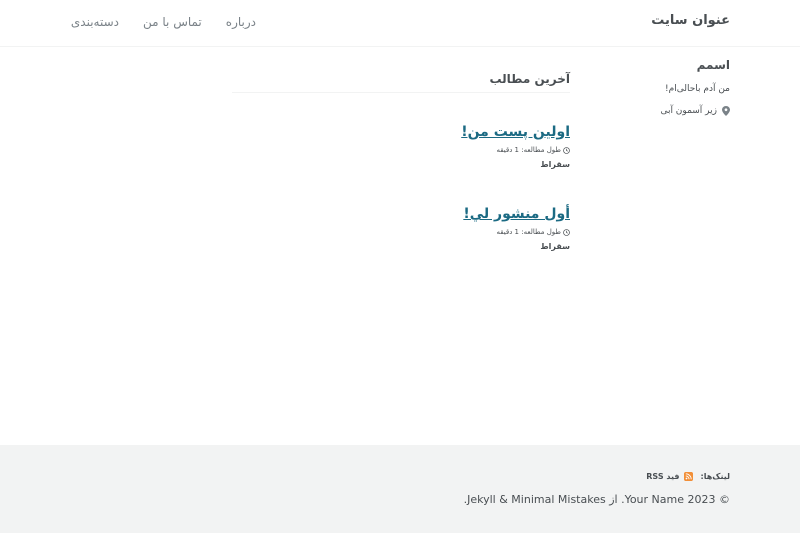 This screenshot has width=800, height=533. What do you see at coordinates (401, 145) in the screenshot?
I see `post-item: اولین پست من! طول مطالعه: 1 دقیقه سقراط` at bounding box center [401, 145].